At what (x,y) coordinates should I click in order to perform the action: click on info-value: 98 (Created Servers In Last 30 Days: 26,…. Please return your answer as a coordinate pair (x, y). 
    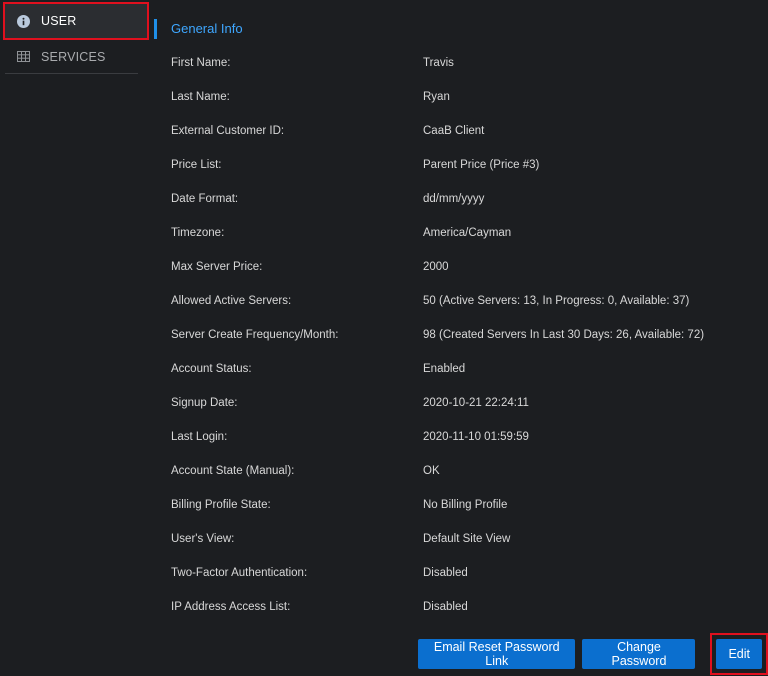
    Looking at the image, I should click on (564, 335).